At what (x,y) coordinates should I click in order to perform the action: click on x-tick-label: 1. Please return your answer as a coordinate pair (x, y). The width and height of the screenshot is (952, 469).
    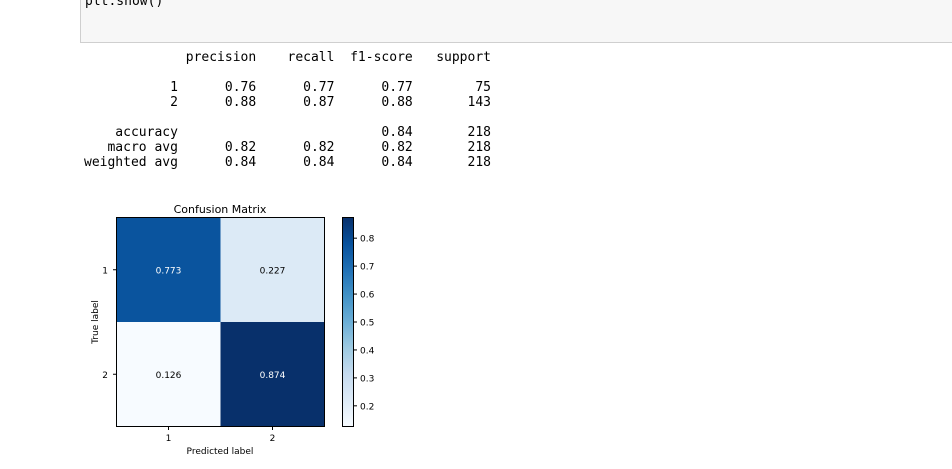
    Looking at the image, I should click on (169, 439).